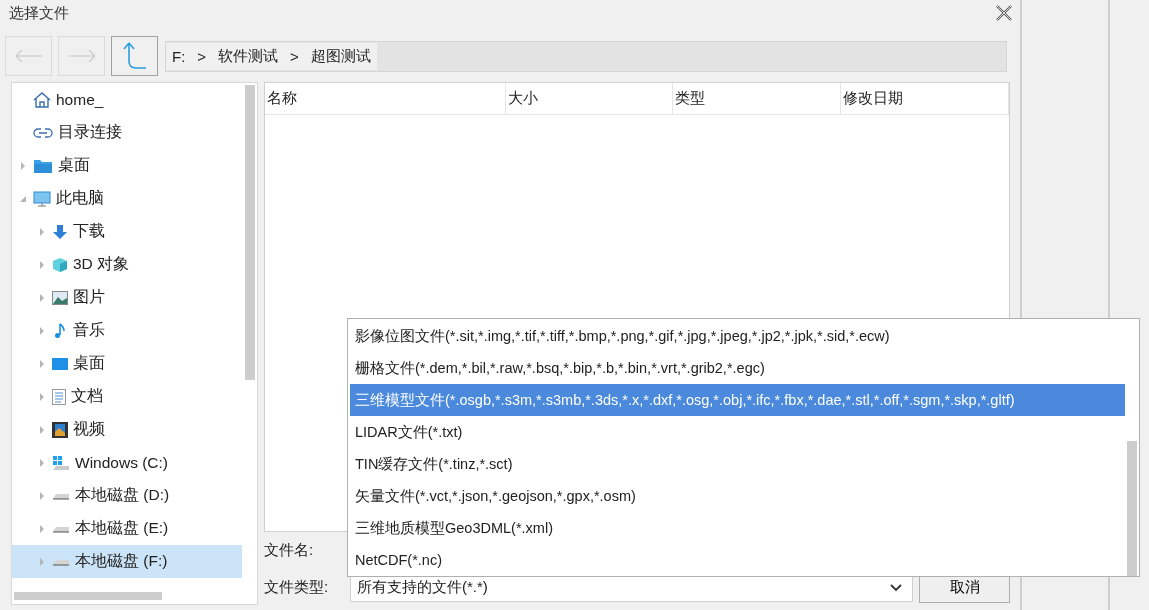 This screenshot has width=1149, height=610. I want to click on back-button, so click(28, 56).